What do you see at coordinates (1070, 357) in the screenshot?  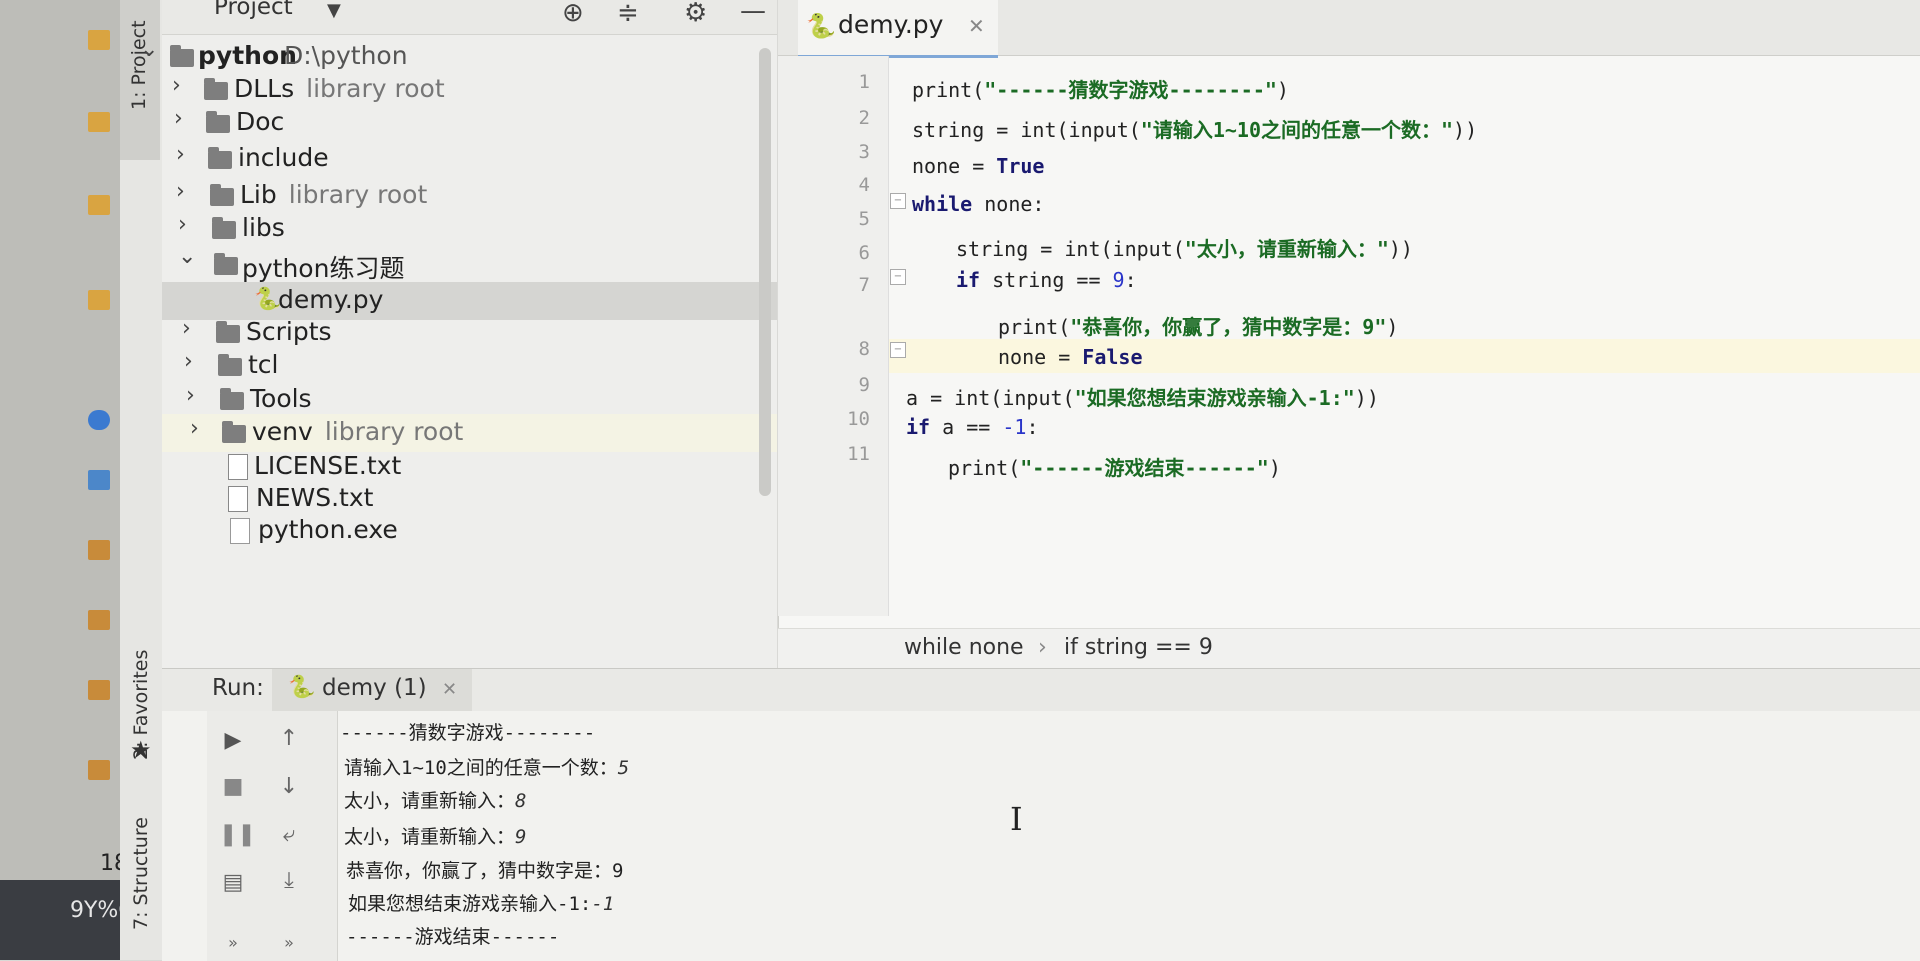 I see `code-line: none = False` at bounding box center [1070, 357].